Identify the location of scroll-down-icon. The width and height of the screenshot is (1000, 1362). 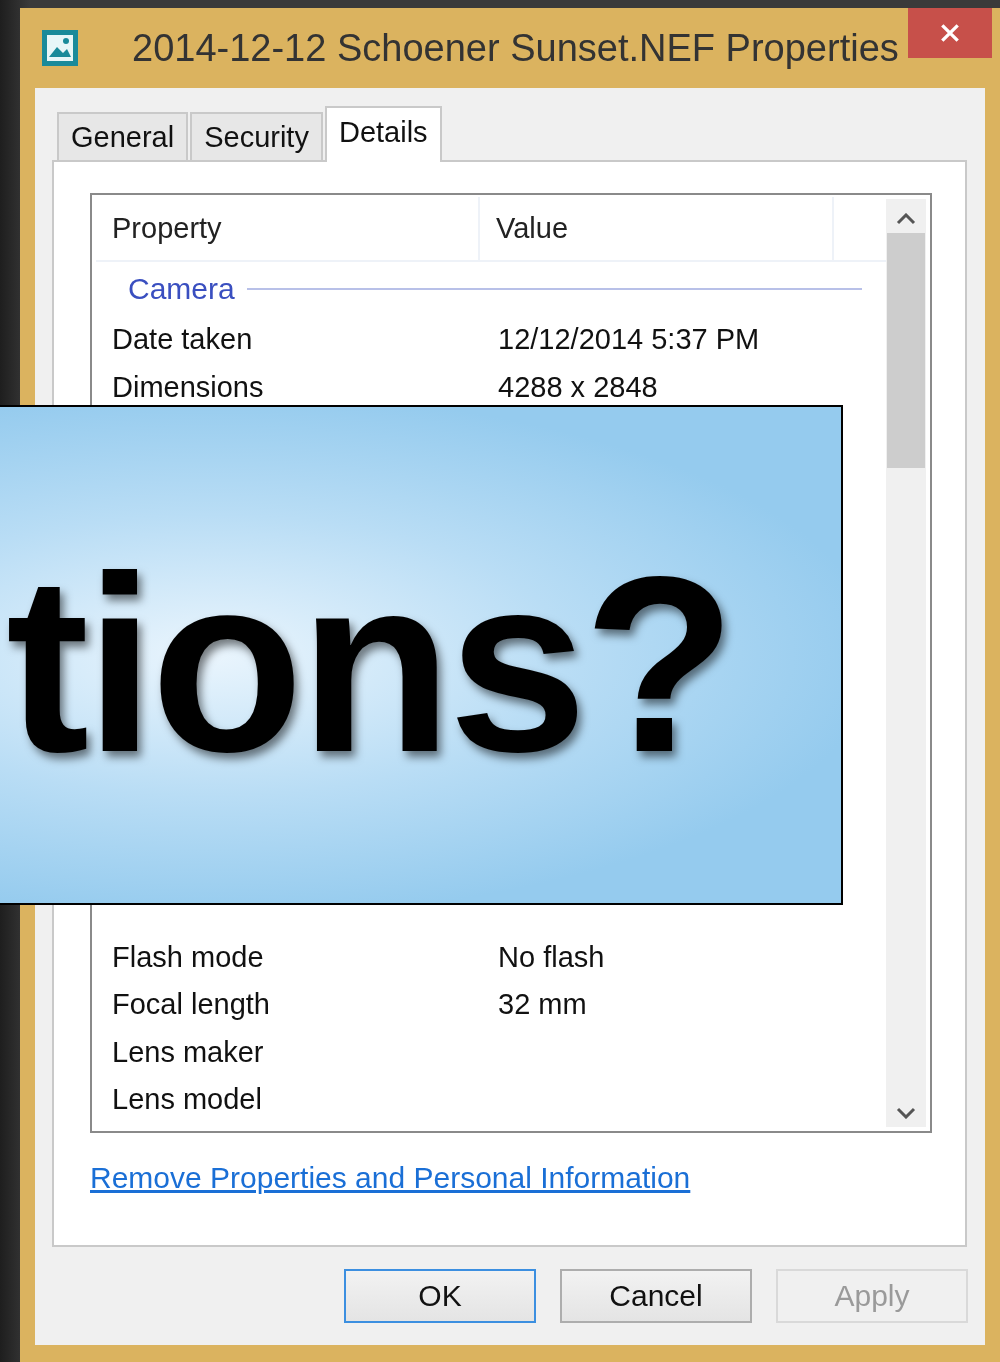
(906, 1113).